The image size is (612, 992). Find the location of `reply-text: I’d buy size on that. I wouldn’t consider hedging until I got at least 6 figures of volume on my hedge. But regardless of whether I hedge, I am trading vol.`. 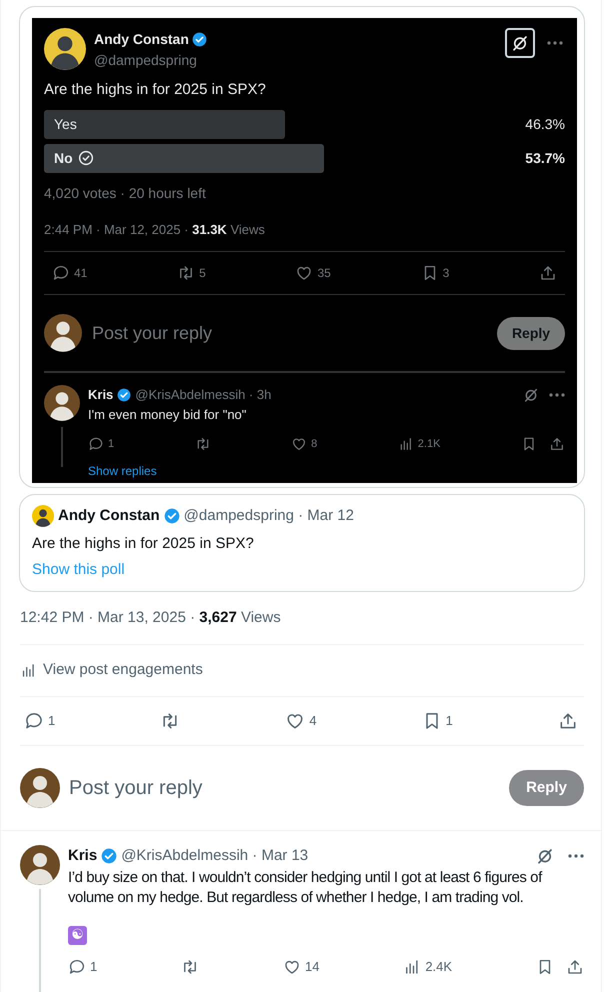

reply-text: I’d buy size on that. I wouldn’t consider hedging until I got at least 6 figures of volume on my hedge. But regardless of whether I hedge, I am trading vol. is located at coordinates (306, 888).